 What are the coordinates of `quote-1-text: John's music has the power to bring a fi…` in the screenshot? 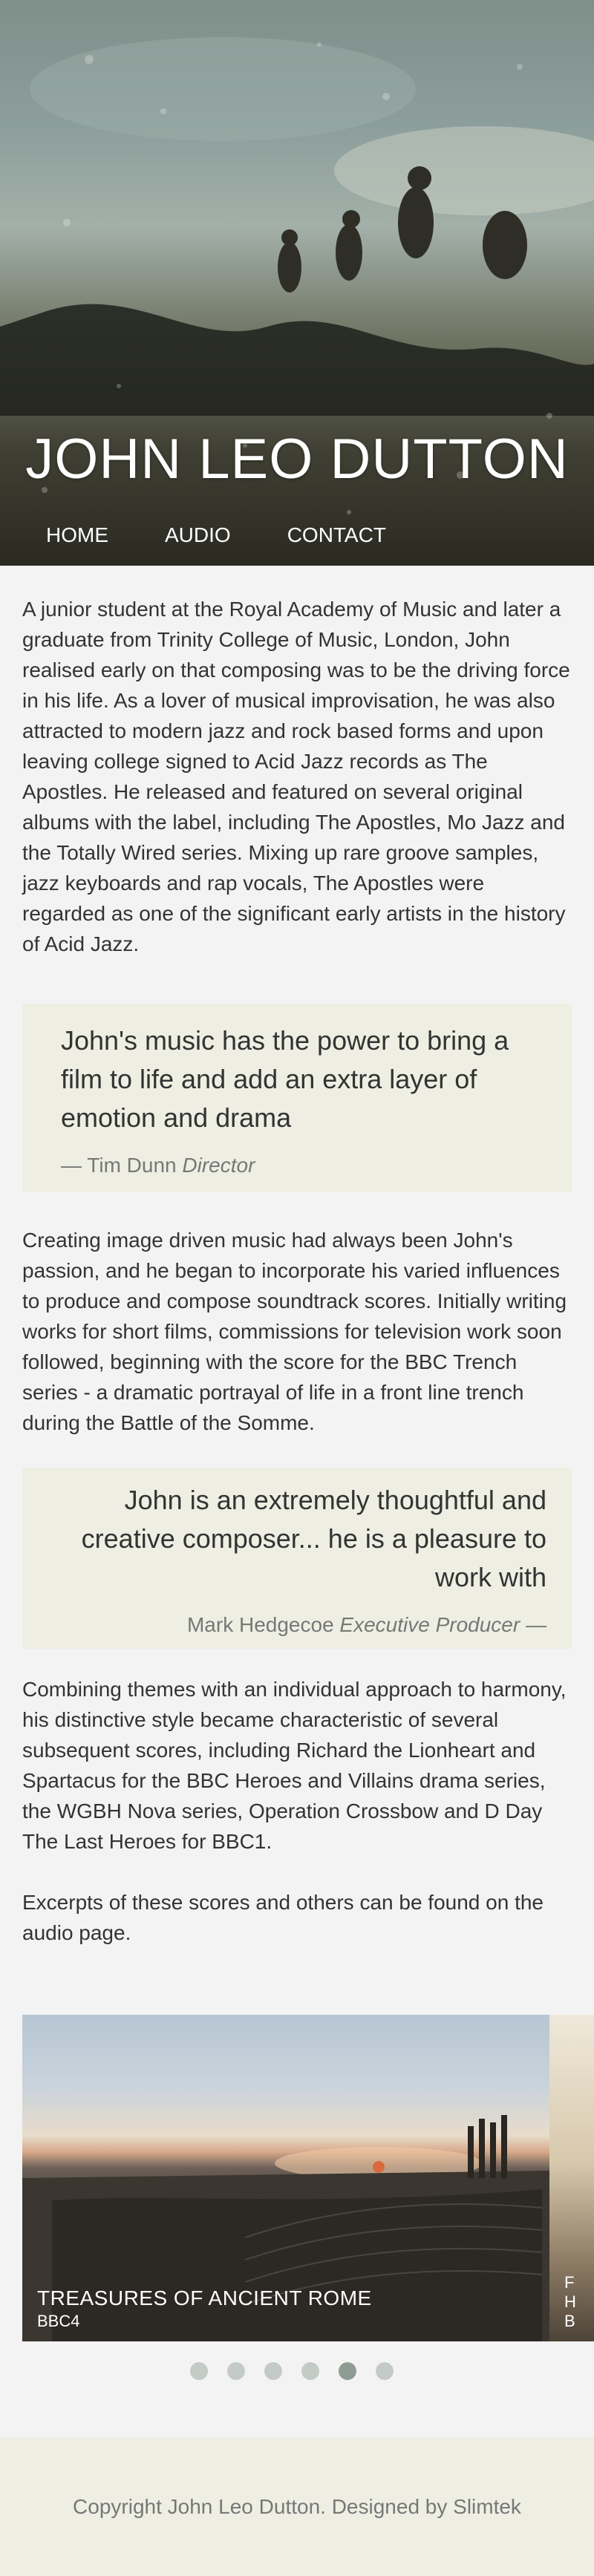 It's located at (285, 1079).